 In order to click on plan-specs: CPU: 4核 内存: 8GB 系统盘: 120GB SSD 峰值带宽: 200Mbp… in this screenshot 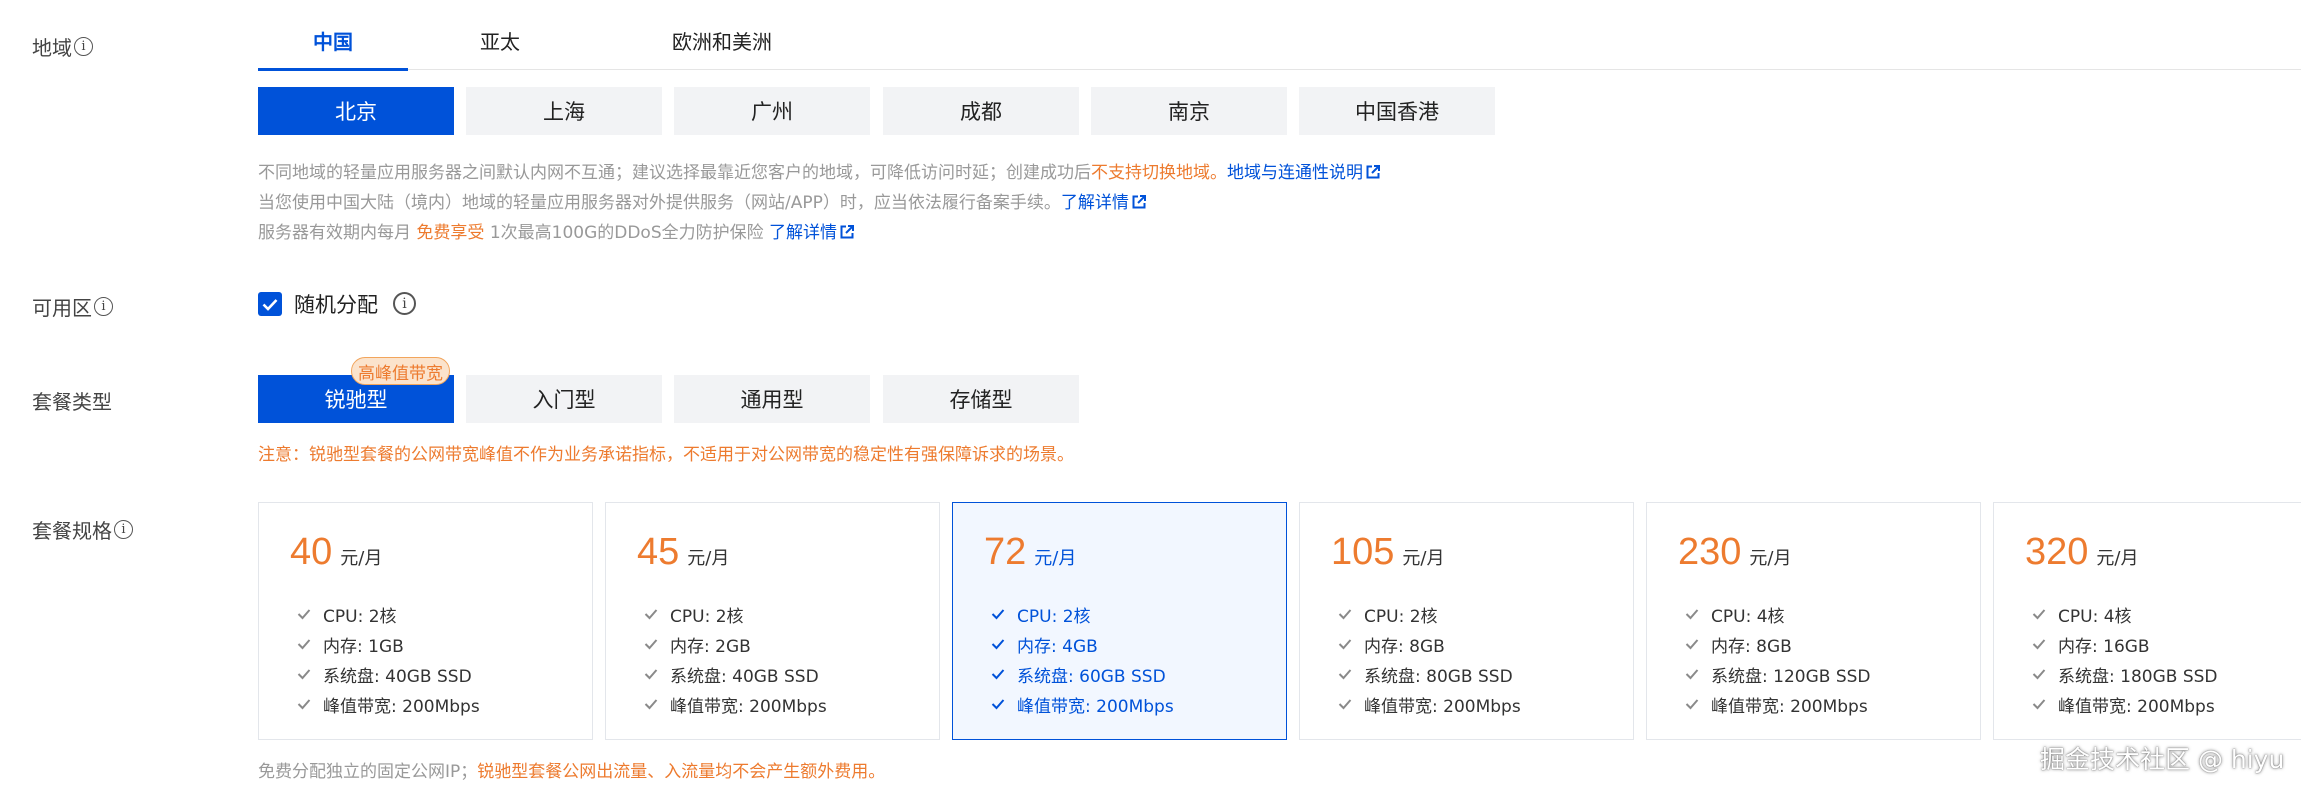, I will do `click(1778, 659)`.